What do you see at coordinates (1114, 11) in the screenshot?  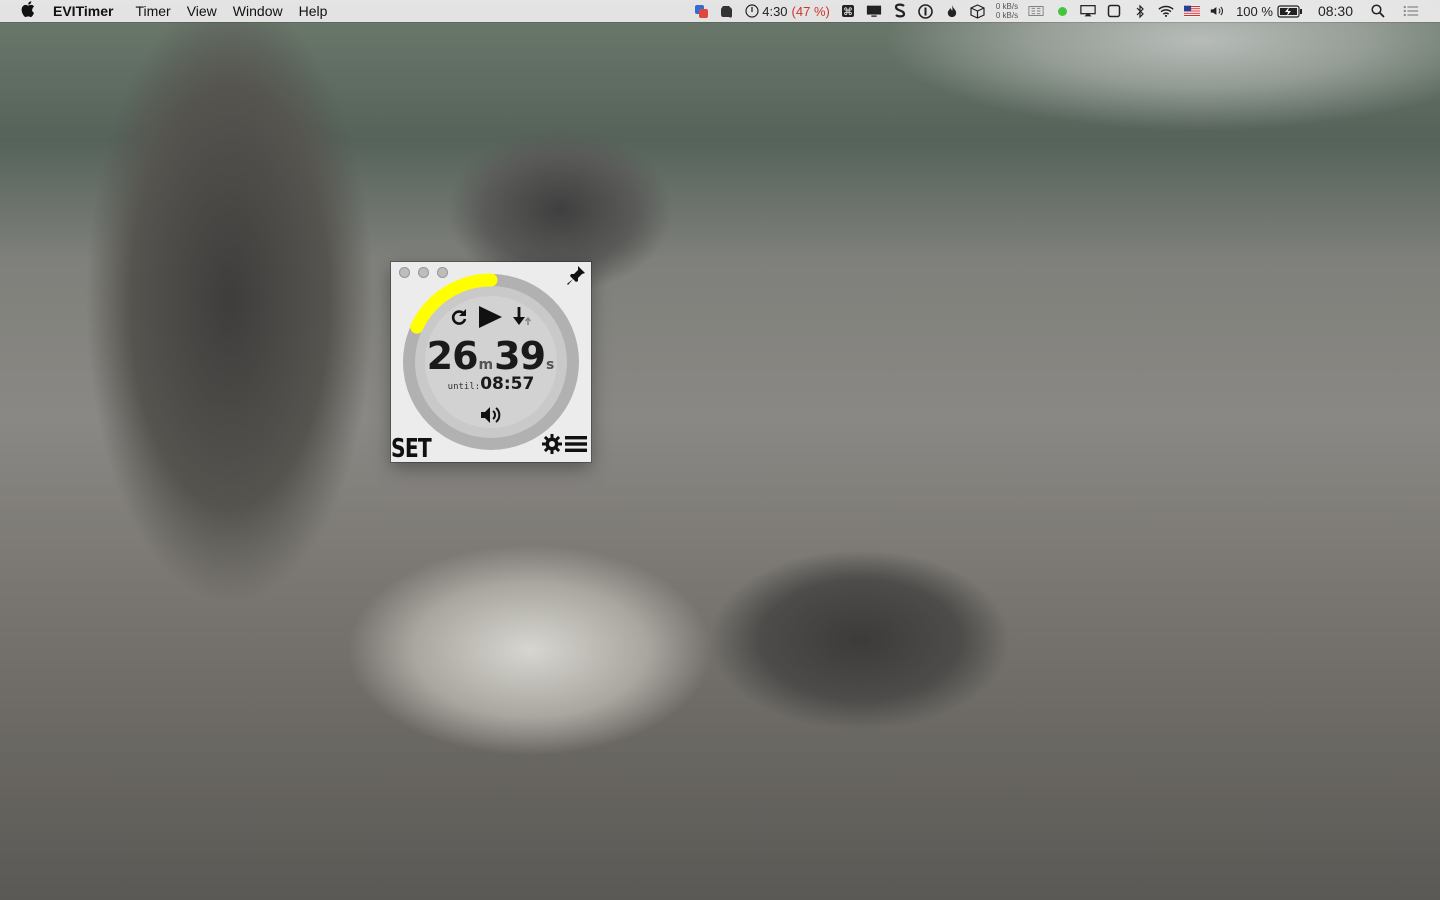 I see `window-icon` at bounding box center [1114, 11].